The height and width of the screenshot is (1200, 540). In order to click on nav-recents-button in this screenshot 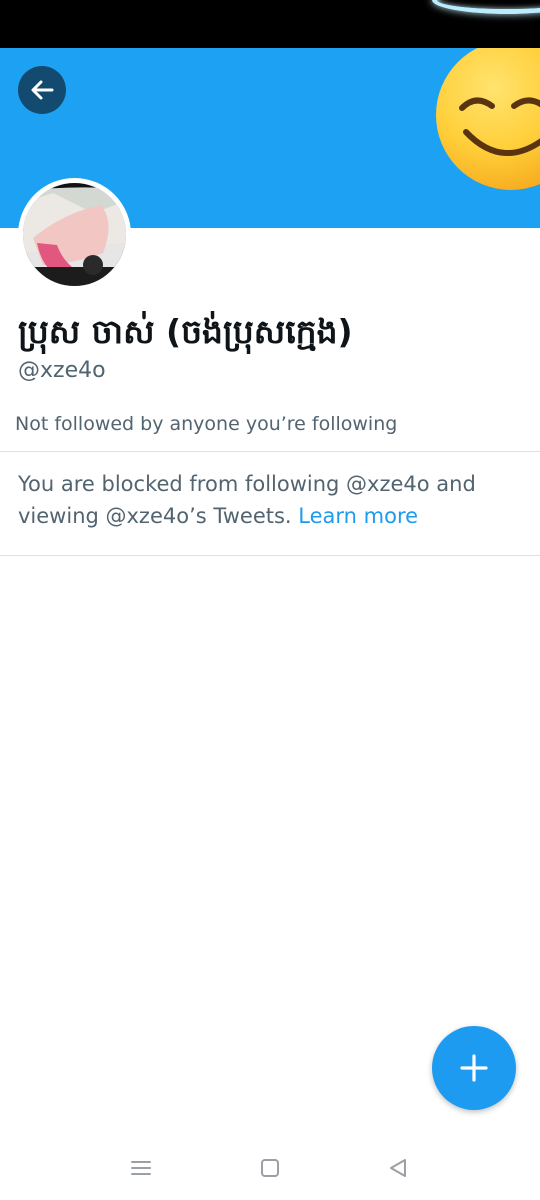, I will do `click(141, 1168)`.